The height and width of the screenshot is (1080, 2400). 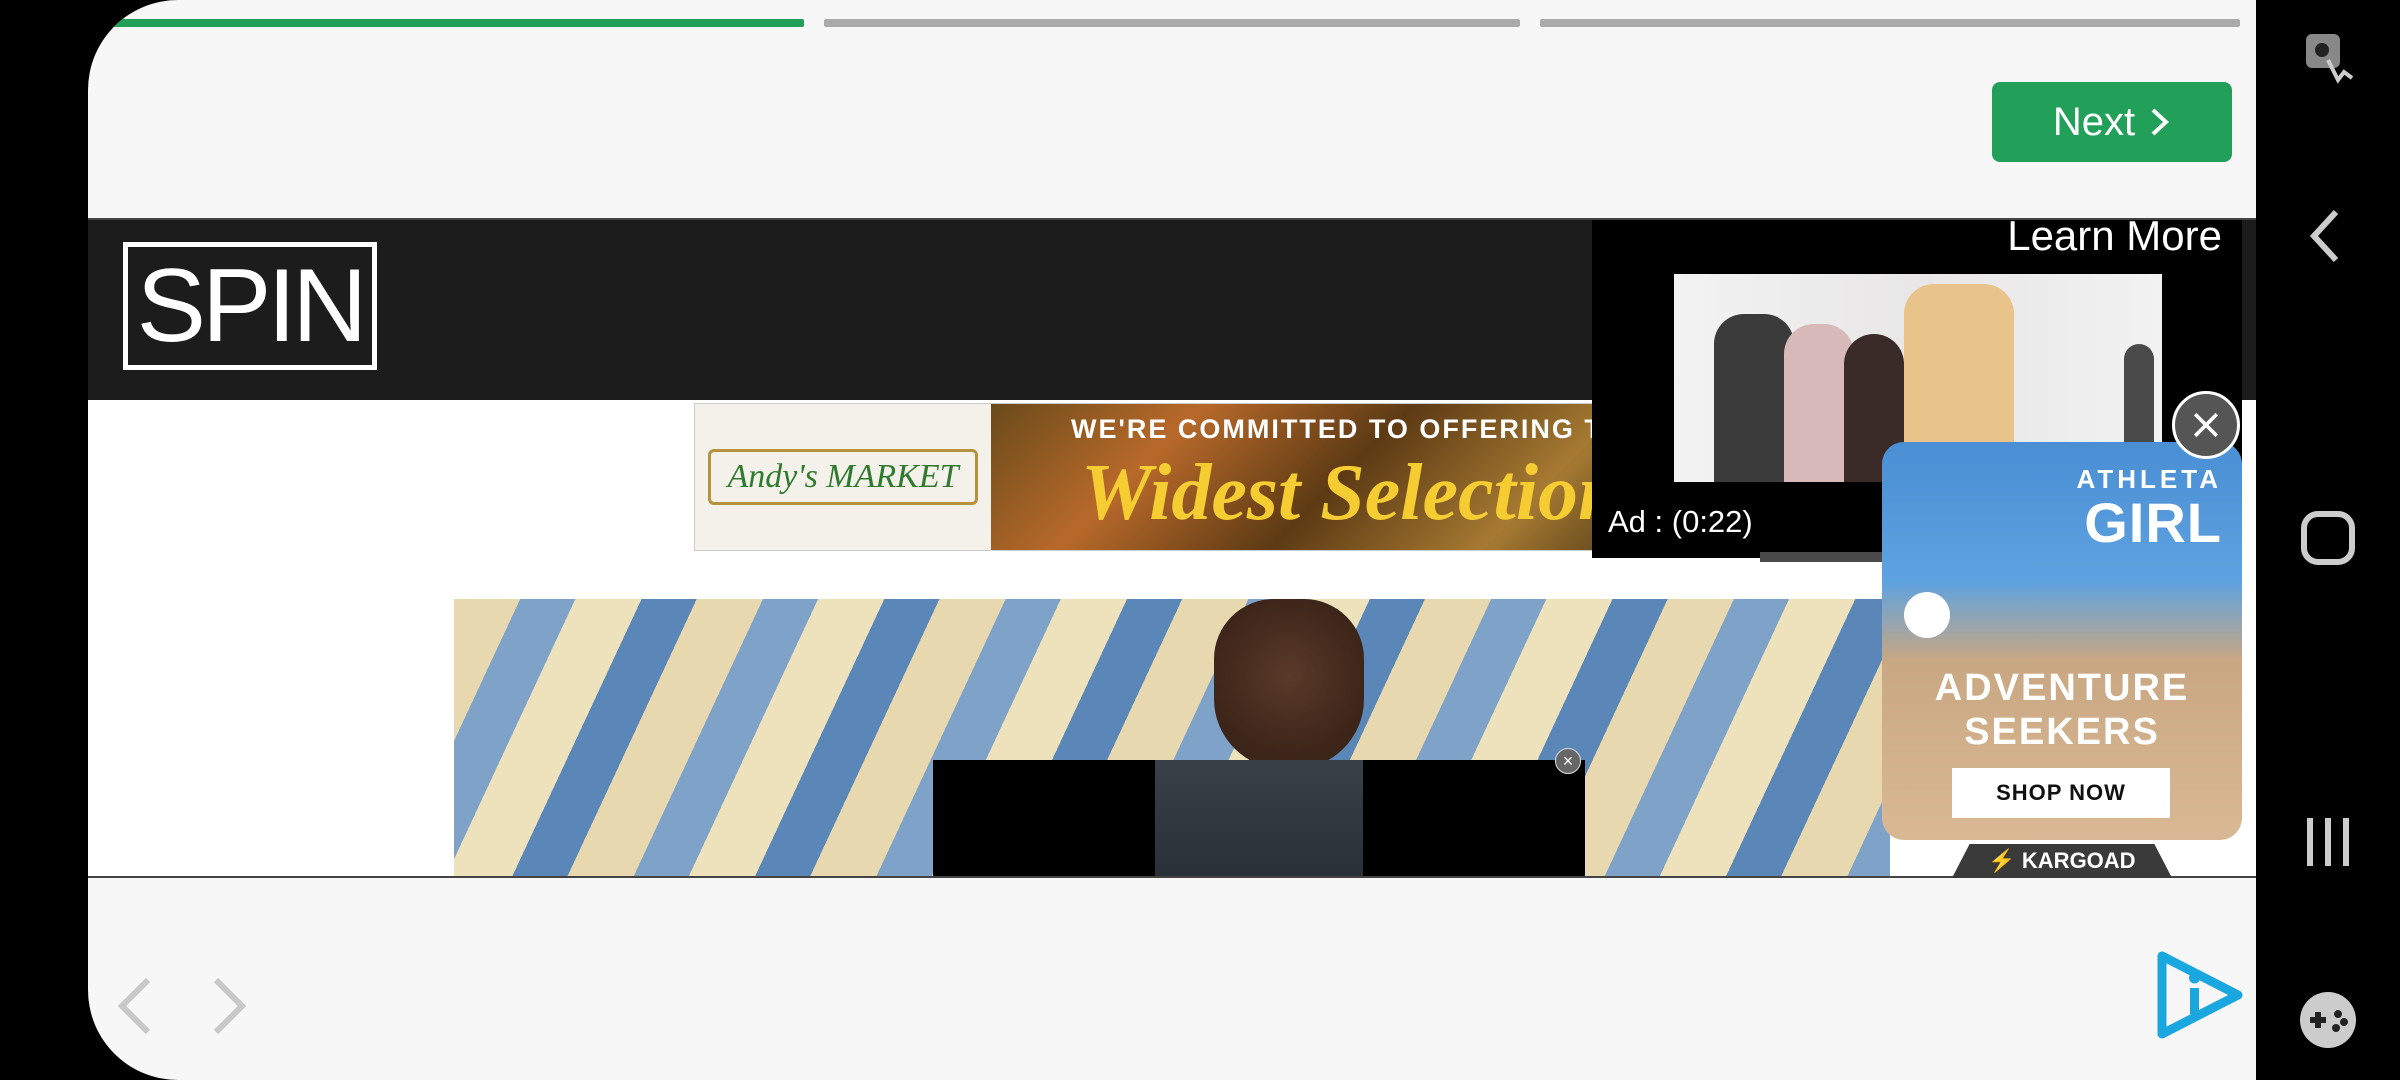 What do you see at coordinates (2206, 425) in the screenshot?
I see `close-icon` at bounding box center [2206, 425].